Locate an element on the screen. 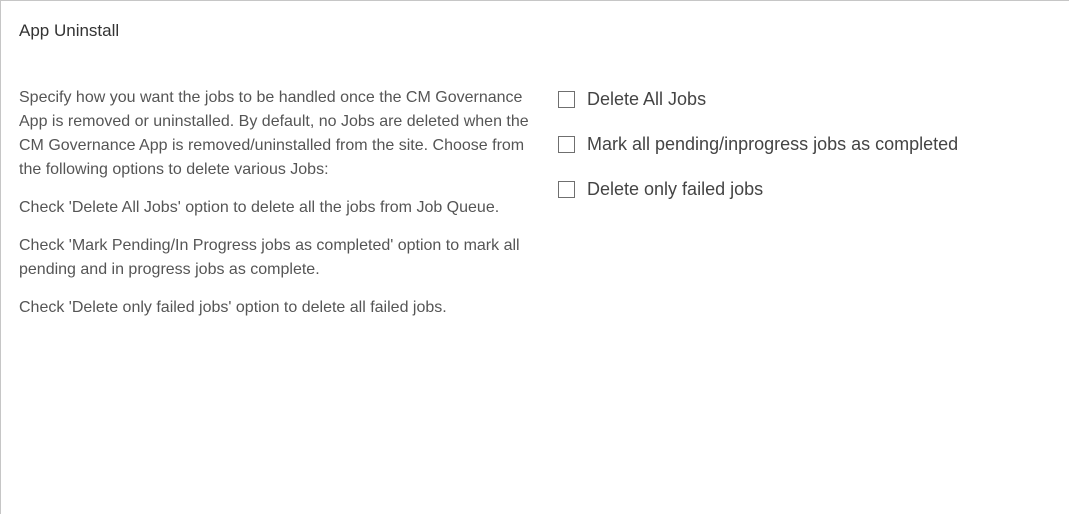 This screenshot has height=514, width=1069. delete-failed-jobs-checkbox is located at coordinates (566, 189).